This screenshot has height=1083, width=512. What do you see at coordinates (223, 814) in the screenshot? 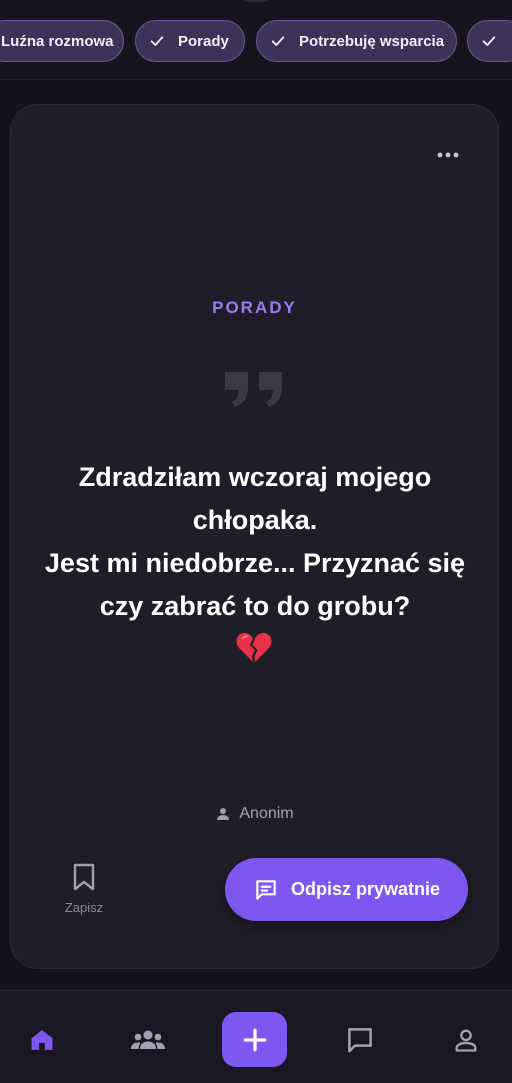
I see `person-icon` at bounding box center [223, 814].